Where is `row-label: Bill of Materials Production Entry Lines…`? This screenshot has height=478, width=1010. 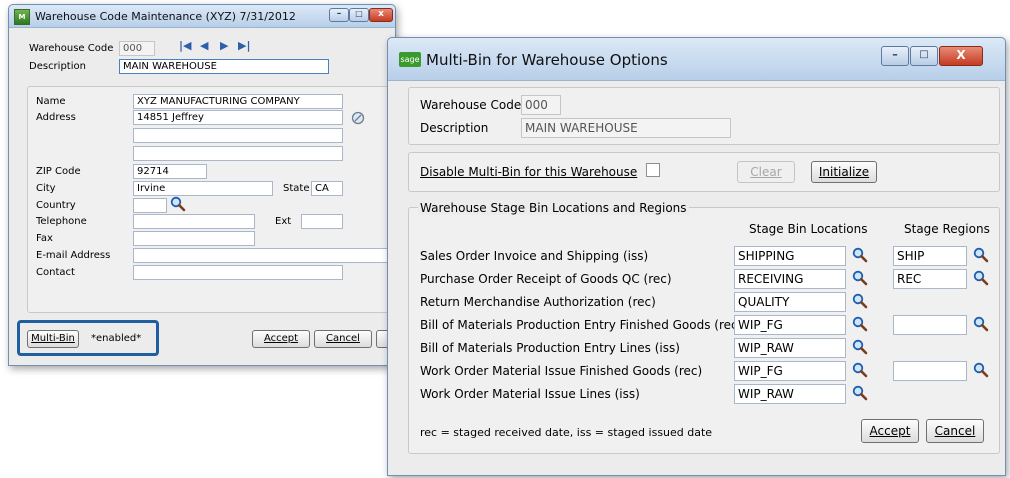 row-label: Bill of Materials Production Entry Lines… is located at coordinates (550, 348).